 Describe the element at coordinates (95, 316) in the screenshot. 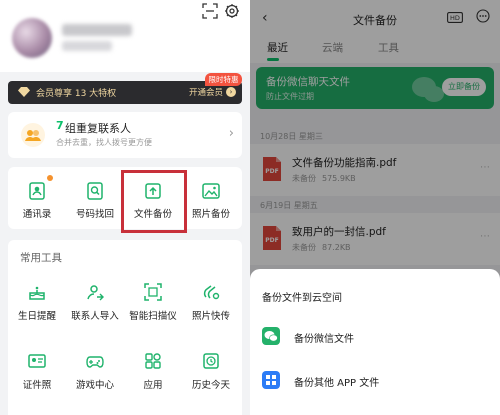

I see `tool-label: 联系人导入` at that location.